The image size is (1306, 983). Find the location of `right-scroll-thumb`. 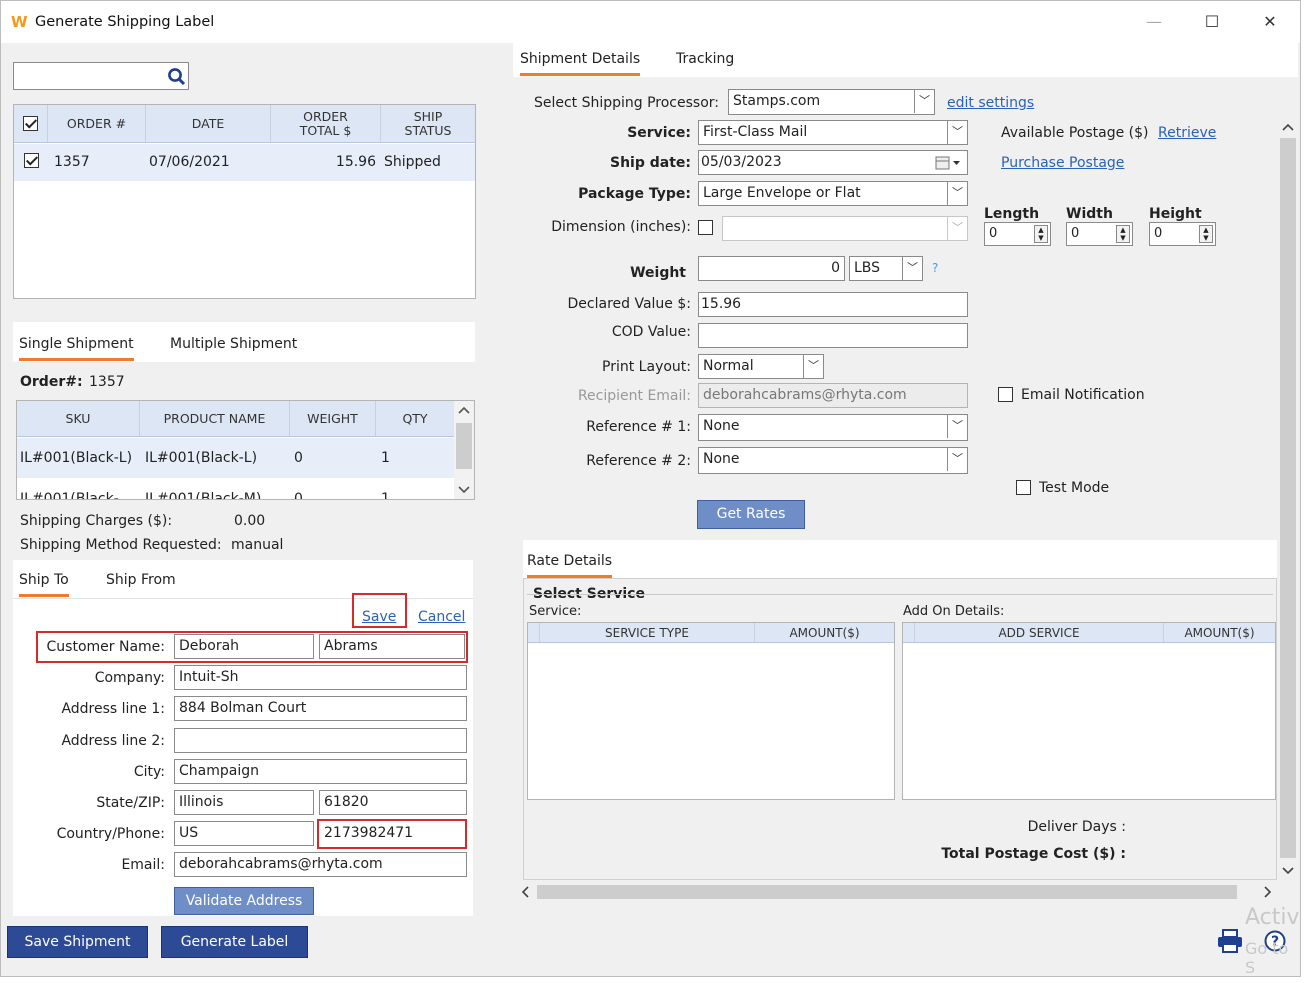

right-scroll-thumb is located at coordinates (1288, 498).